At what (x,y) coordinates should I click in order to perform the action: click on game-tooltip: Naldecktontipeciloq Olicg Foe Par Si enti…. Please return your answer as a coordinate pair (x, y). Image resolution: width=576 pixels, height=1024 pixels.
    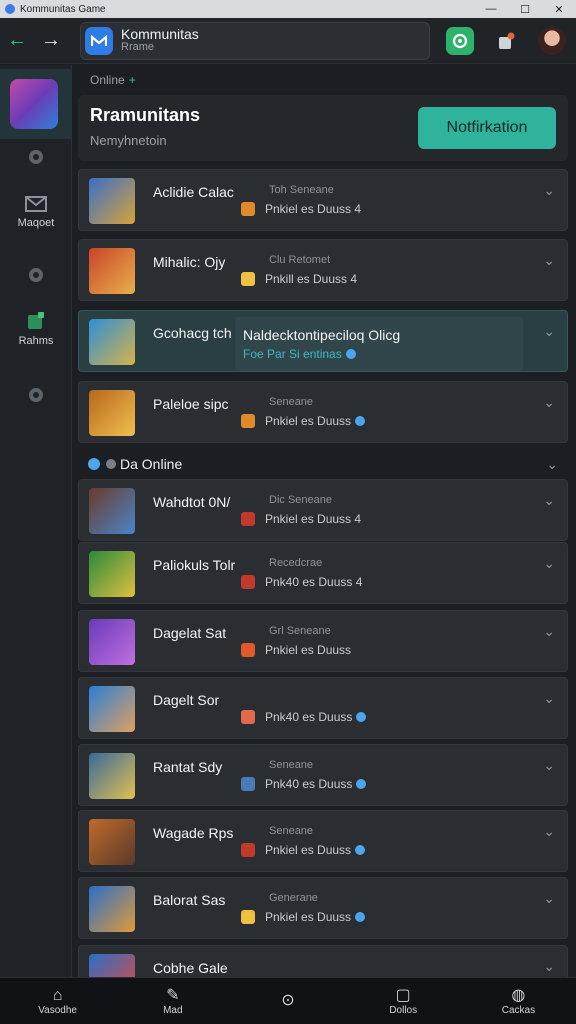
    Looking at the image, I should click on (379, 344).